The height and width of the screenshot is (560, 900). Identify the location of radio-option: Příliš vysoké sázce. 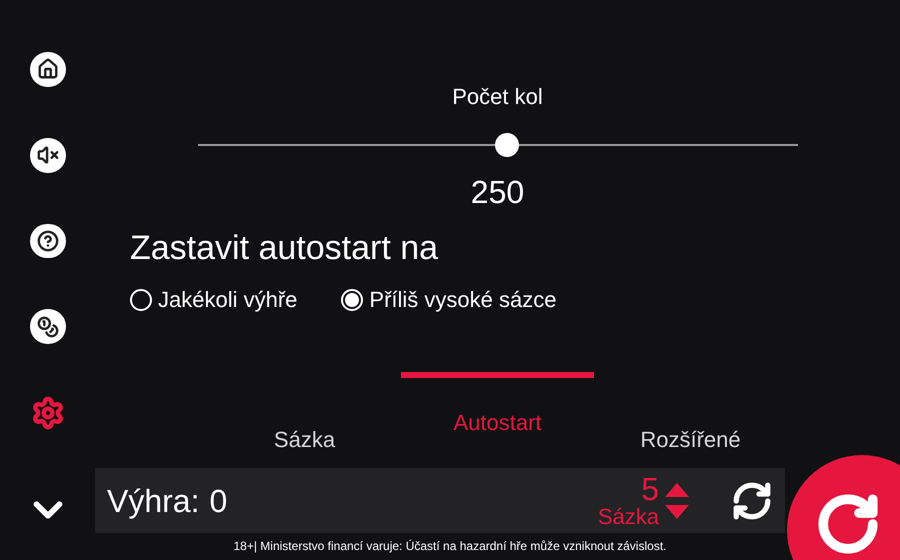
(448, 300).